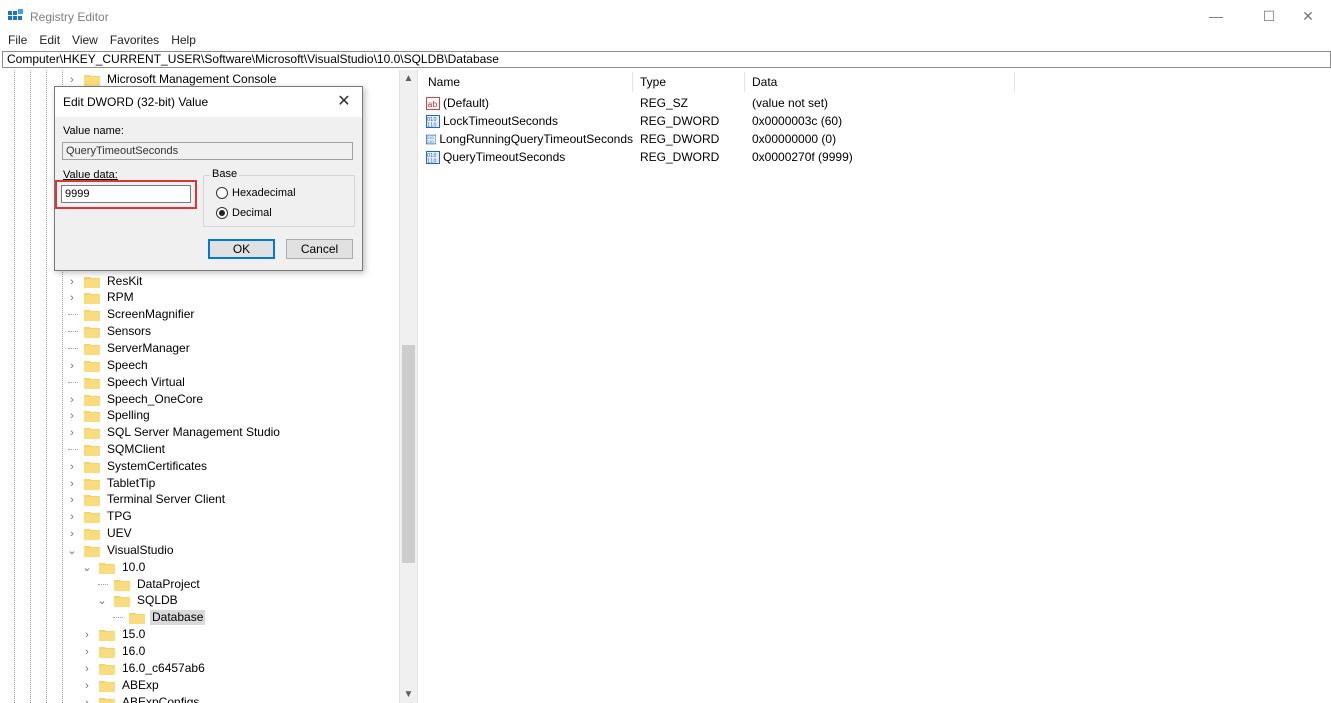 The image size is (1331, 703). I want to click on tree-item: › RPM, so click(101, 297).